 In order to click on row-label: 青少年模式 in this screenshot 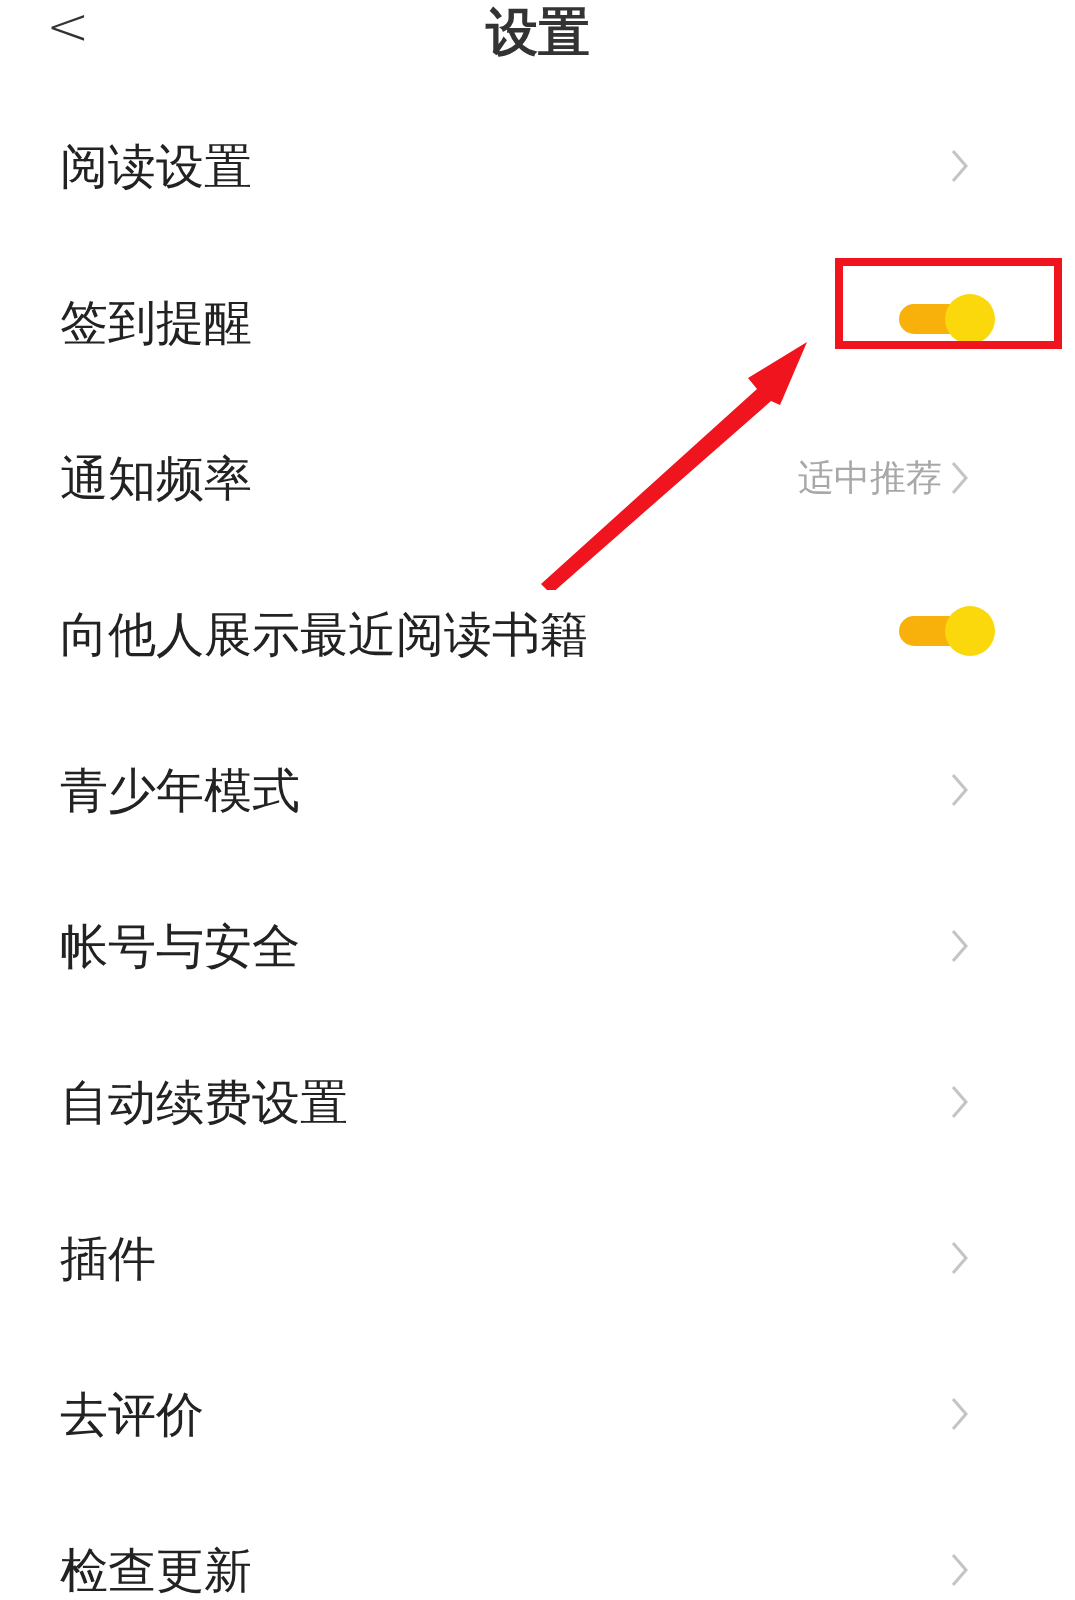, I will do `click(180, 790)`.